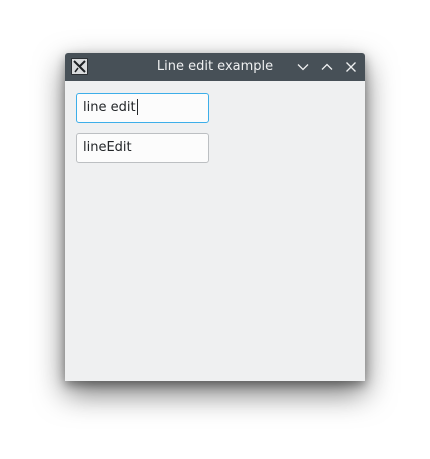 The width and height of the screenshot is (430, 459). I want to click on chevron-up-icon, so click(327, 66).